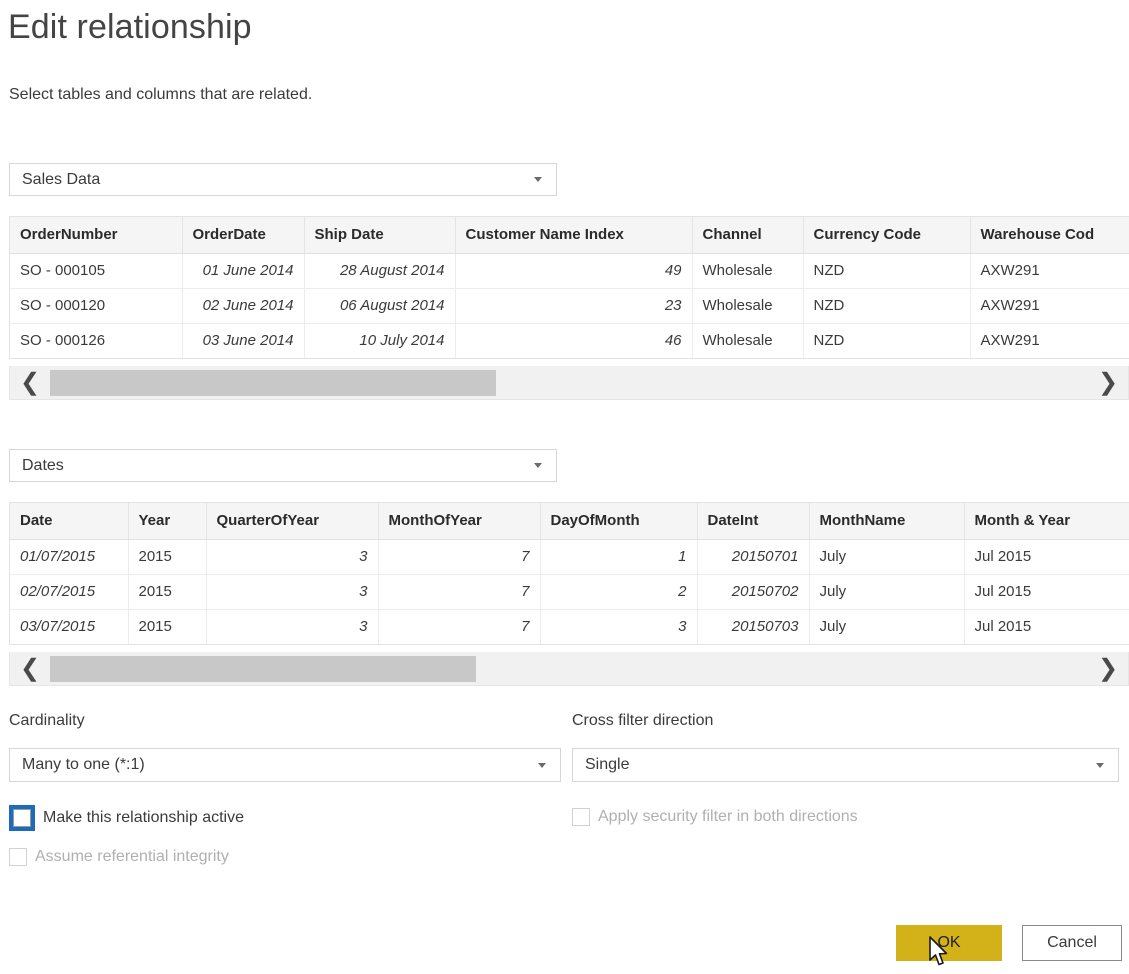 Image resolution: width=1129 pixels, height=974 pixels. I want to click on column-header: OrderDate, so click(243, 235).